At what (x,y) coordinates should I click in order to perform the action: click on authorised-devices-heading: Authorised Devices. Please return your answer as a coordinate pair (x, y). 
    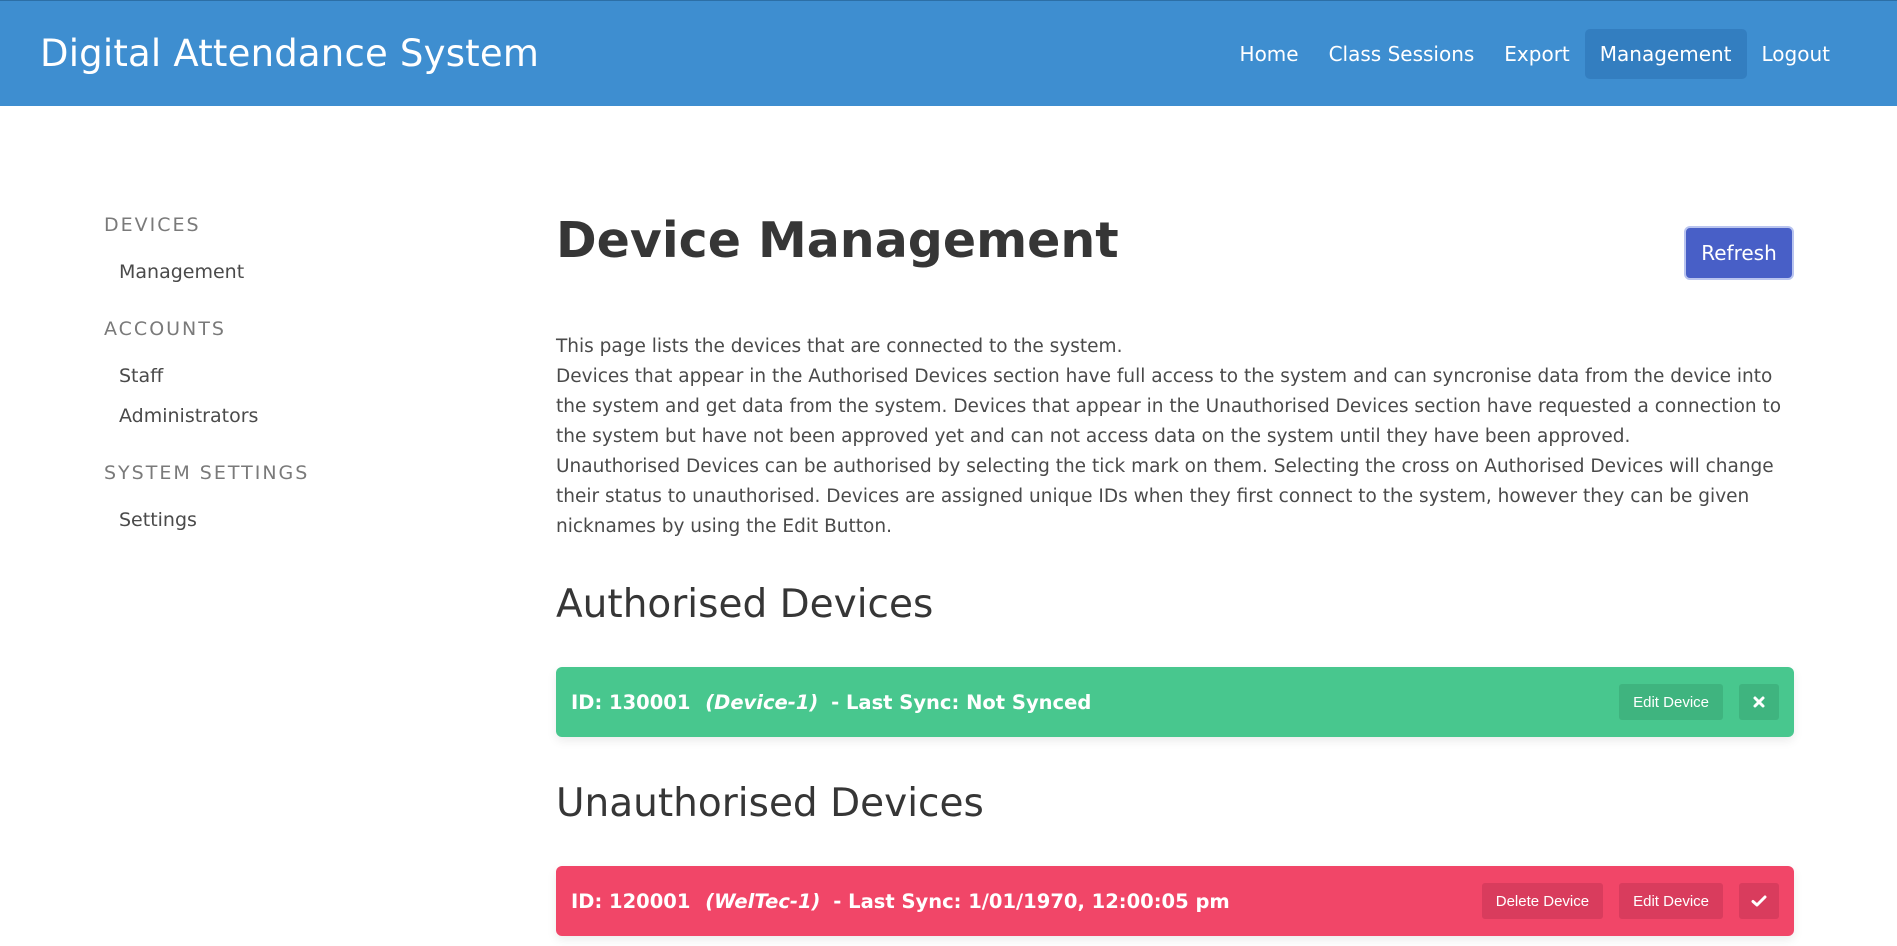
    Looking at the image, I should click on (745, 604).